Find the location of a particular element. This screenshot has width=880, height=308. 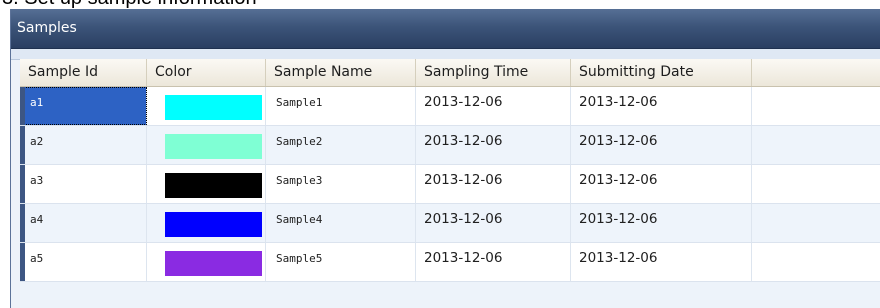

cell-sample-id: a2 is located at coordinates (83, 145).